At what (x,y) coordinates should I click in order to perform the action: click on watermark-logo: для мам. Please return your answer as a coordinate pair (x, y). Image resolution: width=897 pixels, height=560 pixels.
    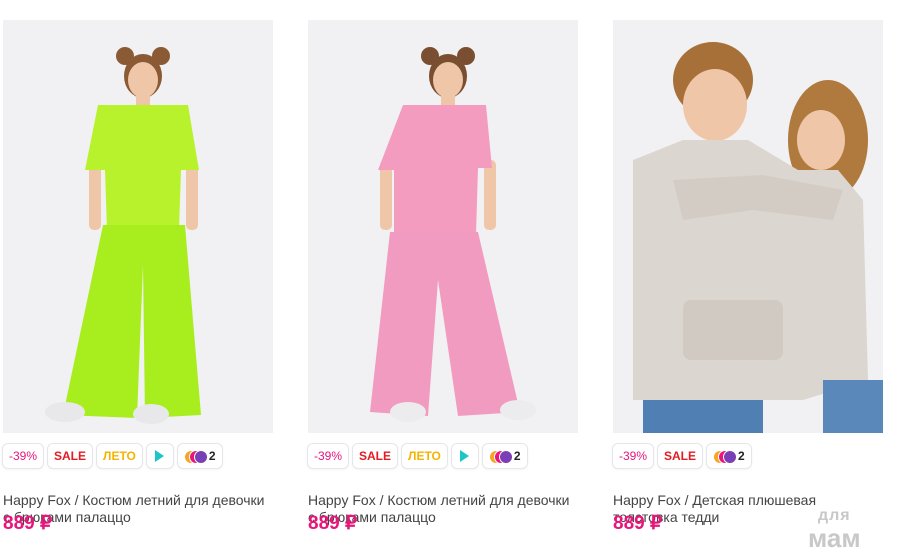
    Looking at the image, I should click on (834, 529).